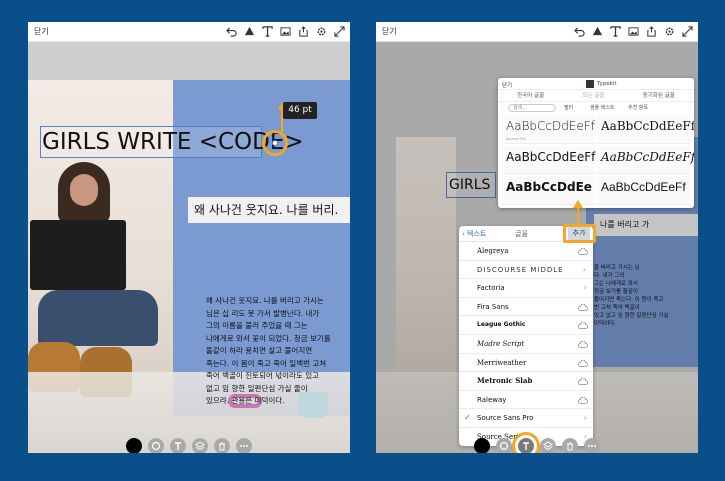  I want to click on font-sample-text: AaBbCcDdEe, so click(549, 187).